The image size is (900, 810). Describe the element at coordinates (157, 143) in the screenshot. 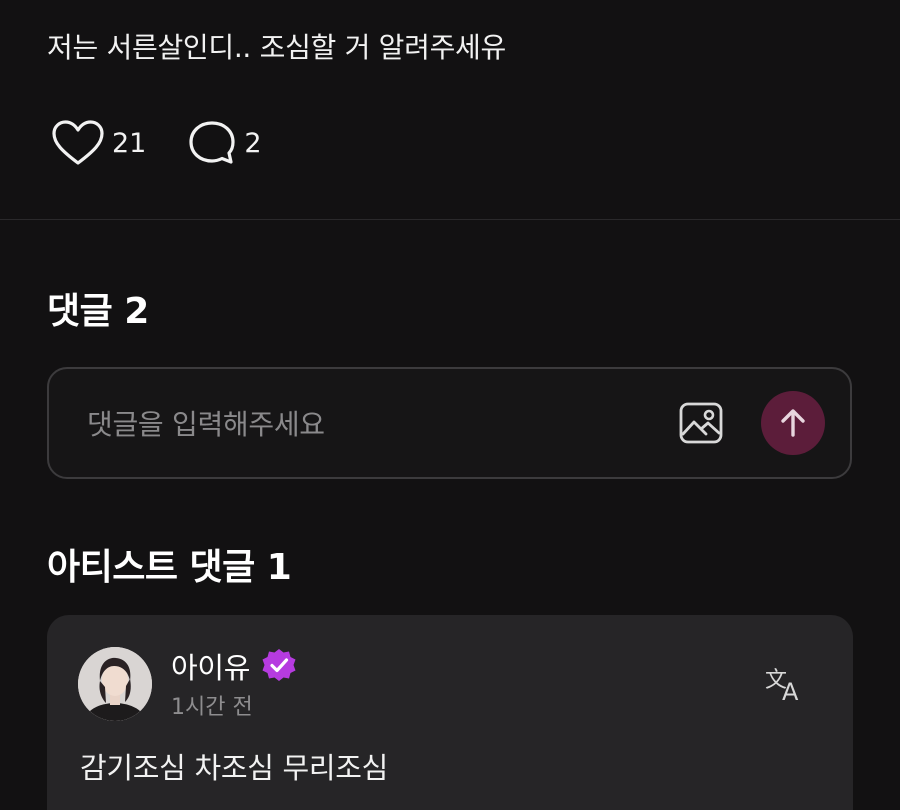

I see `post-actions: 21 2` at that location.